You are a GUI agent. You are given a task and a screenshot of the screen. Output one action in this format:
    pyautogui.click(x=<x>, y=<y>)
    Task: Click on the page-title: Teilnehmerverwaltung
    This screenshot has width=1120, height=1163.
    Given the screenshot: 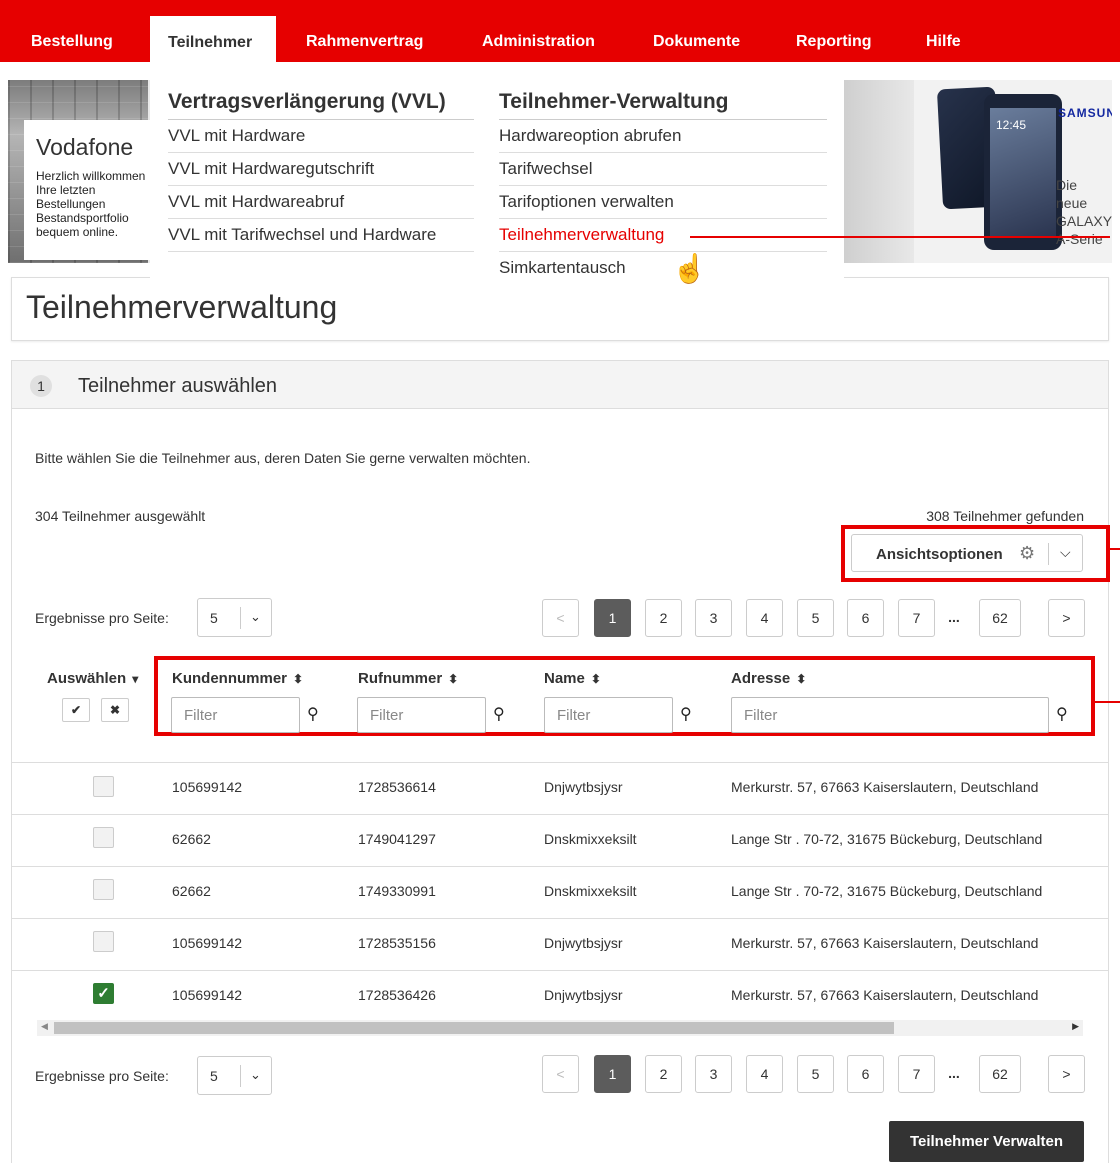 What is the action you would take?
    pyautogui.click(x=182, y=307)
    